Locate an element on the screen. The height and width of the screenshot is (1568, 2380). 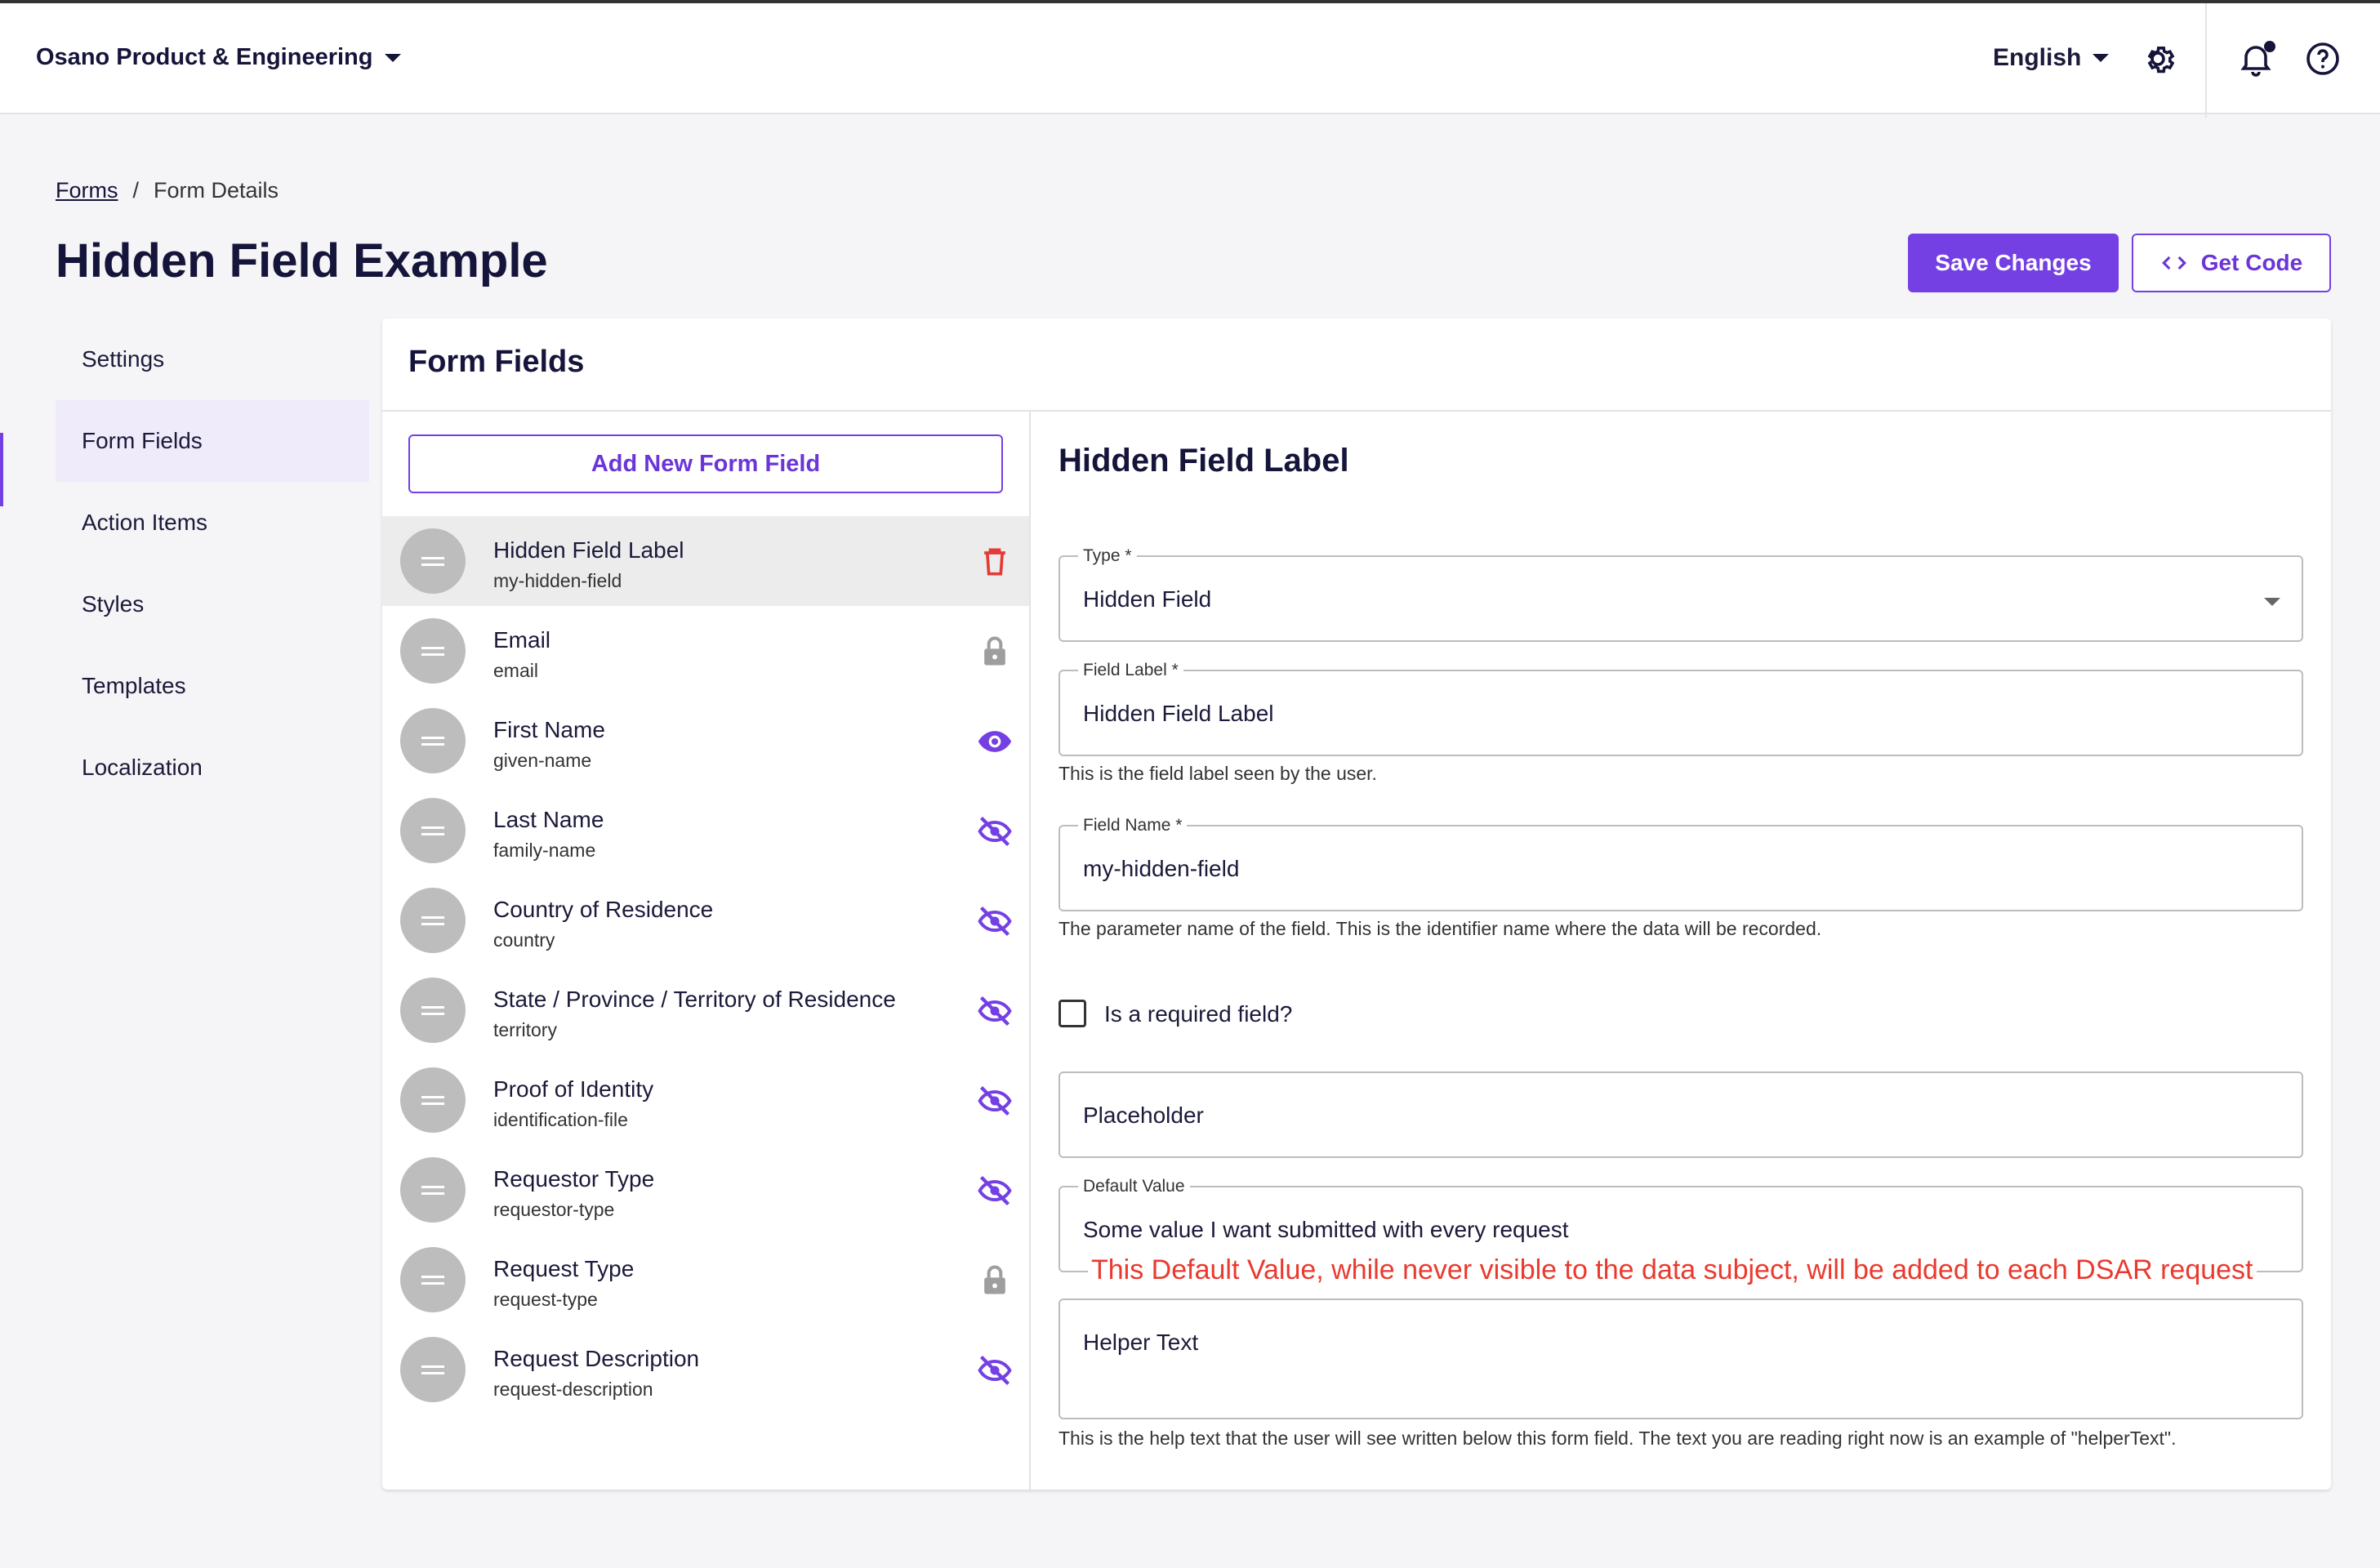
add-new-form-field-button: Add New Form Field is located at coordinates (706, 463).